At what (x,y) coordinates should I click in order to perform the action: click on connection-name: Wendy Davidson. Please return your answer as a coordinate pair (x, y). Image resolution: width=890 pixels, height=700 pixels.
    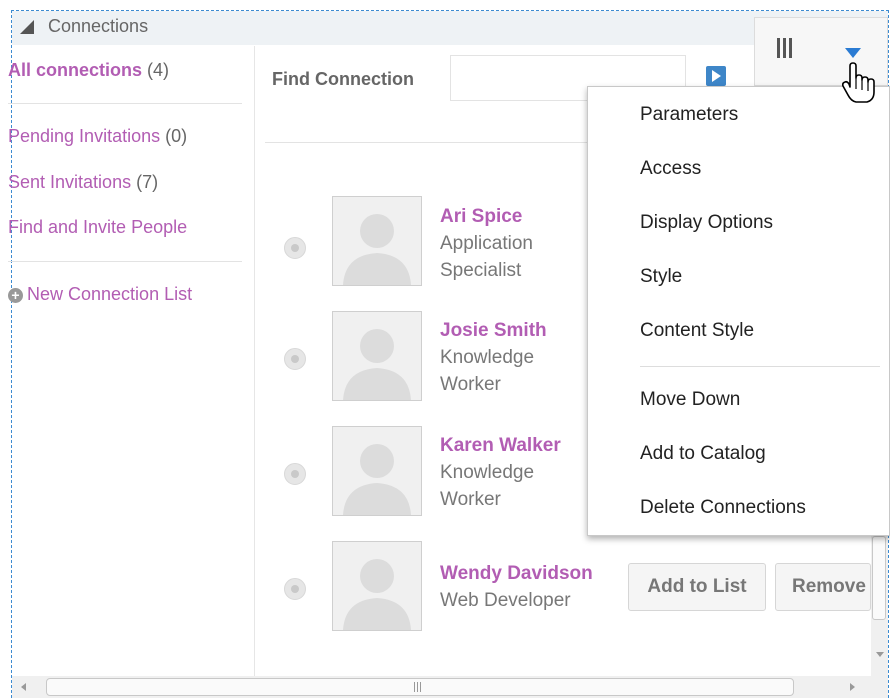
    Looking at the image, I should click on (516, 574).